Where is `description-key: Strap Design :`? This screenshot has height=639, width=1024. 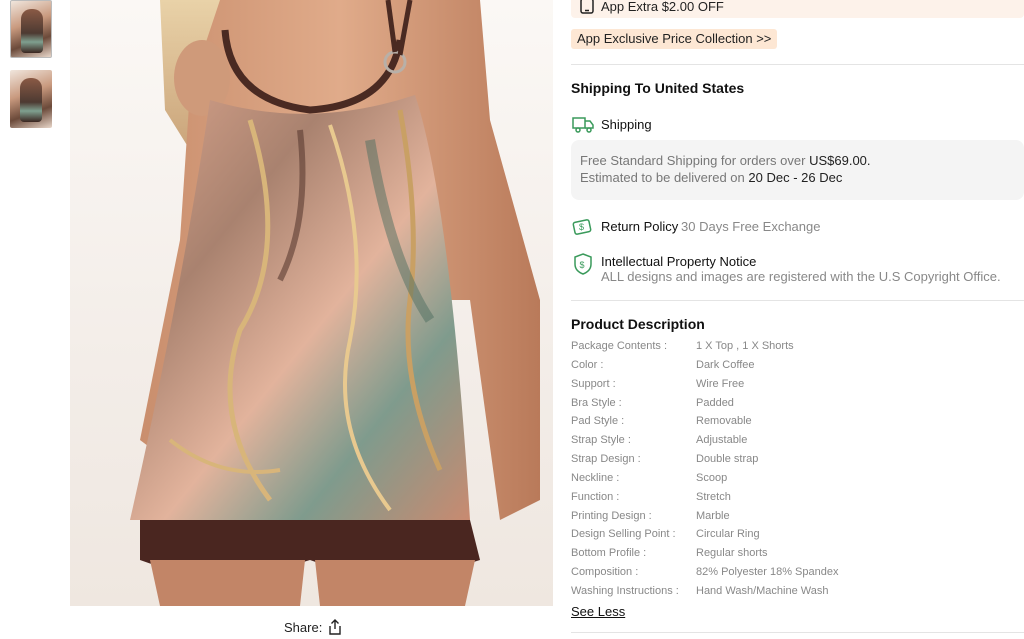
description-key: Strap Design : is located at coordinates (606, 459).